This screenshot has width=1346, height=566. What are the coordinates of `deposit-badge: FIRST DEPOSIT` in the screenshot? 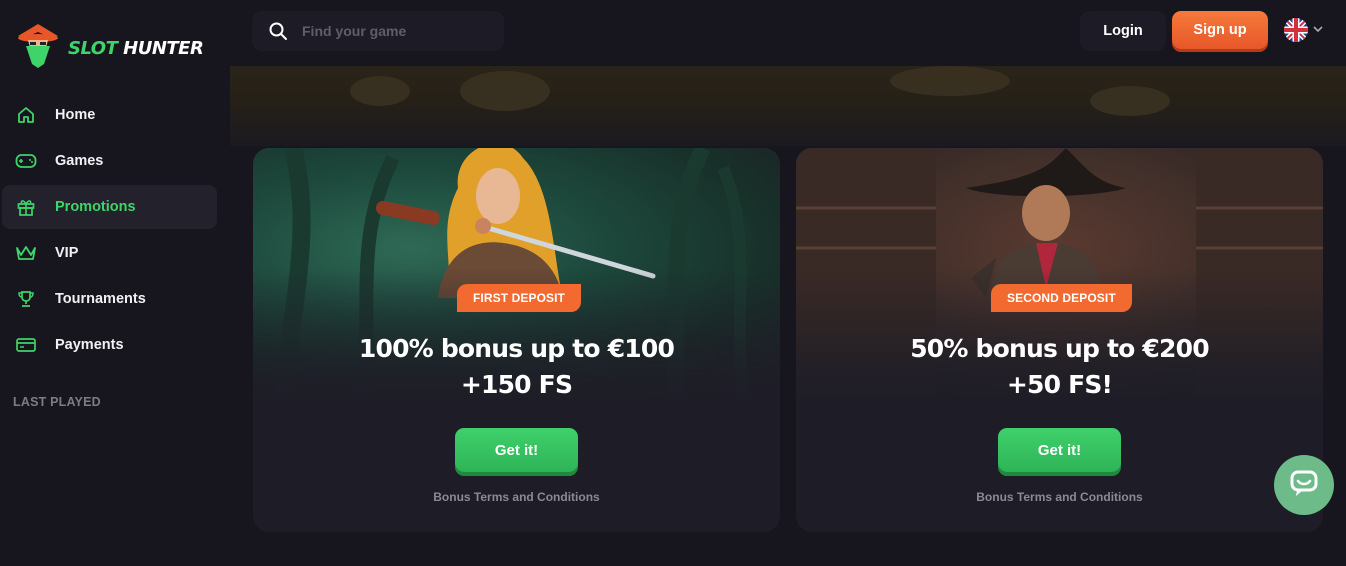 It's located at (519, 298).